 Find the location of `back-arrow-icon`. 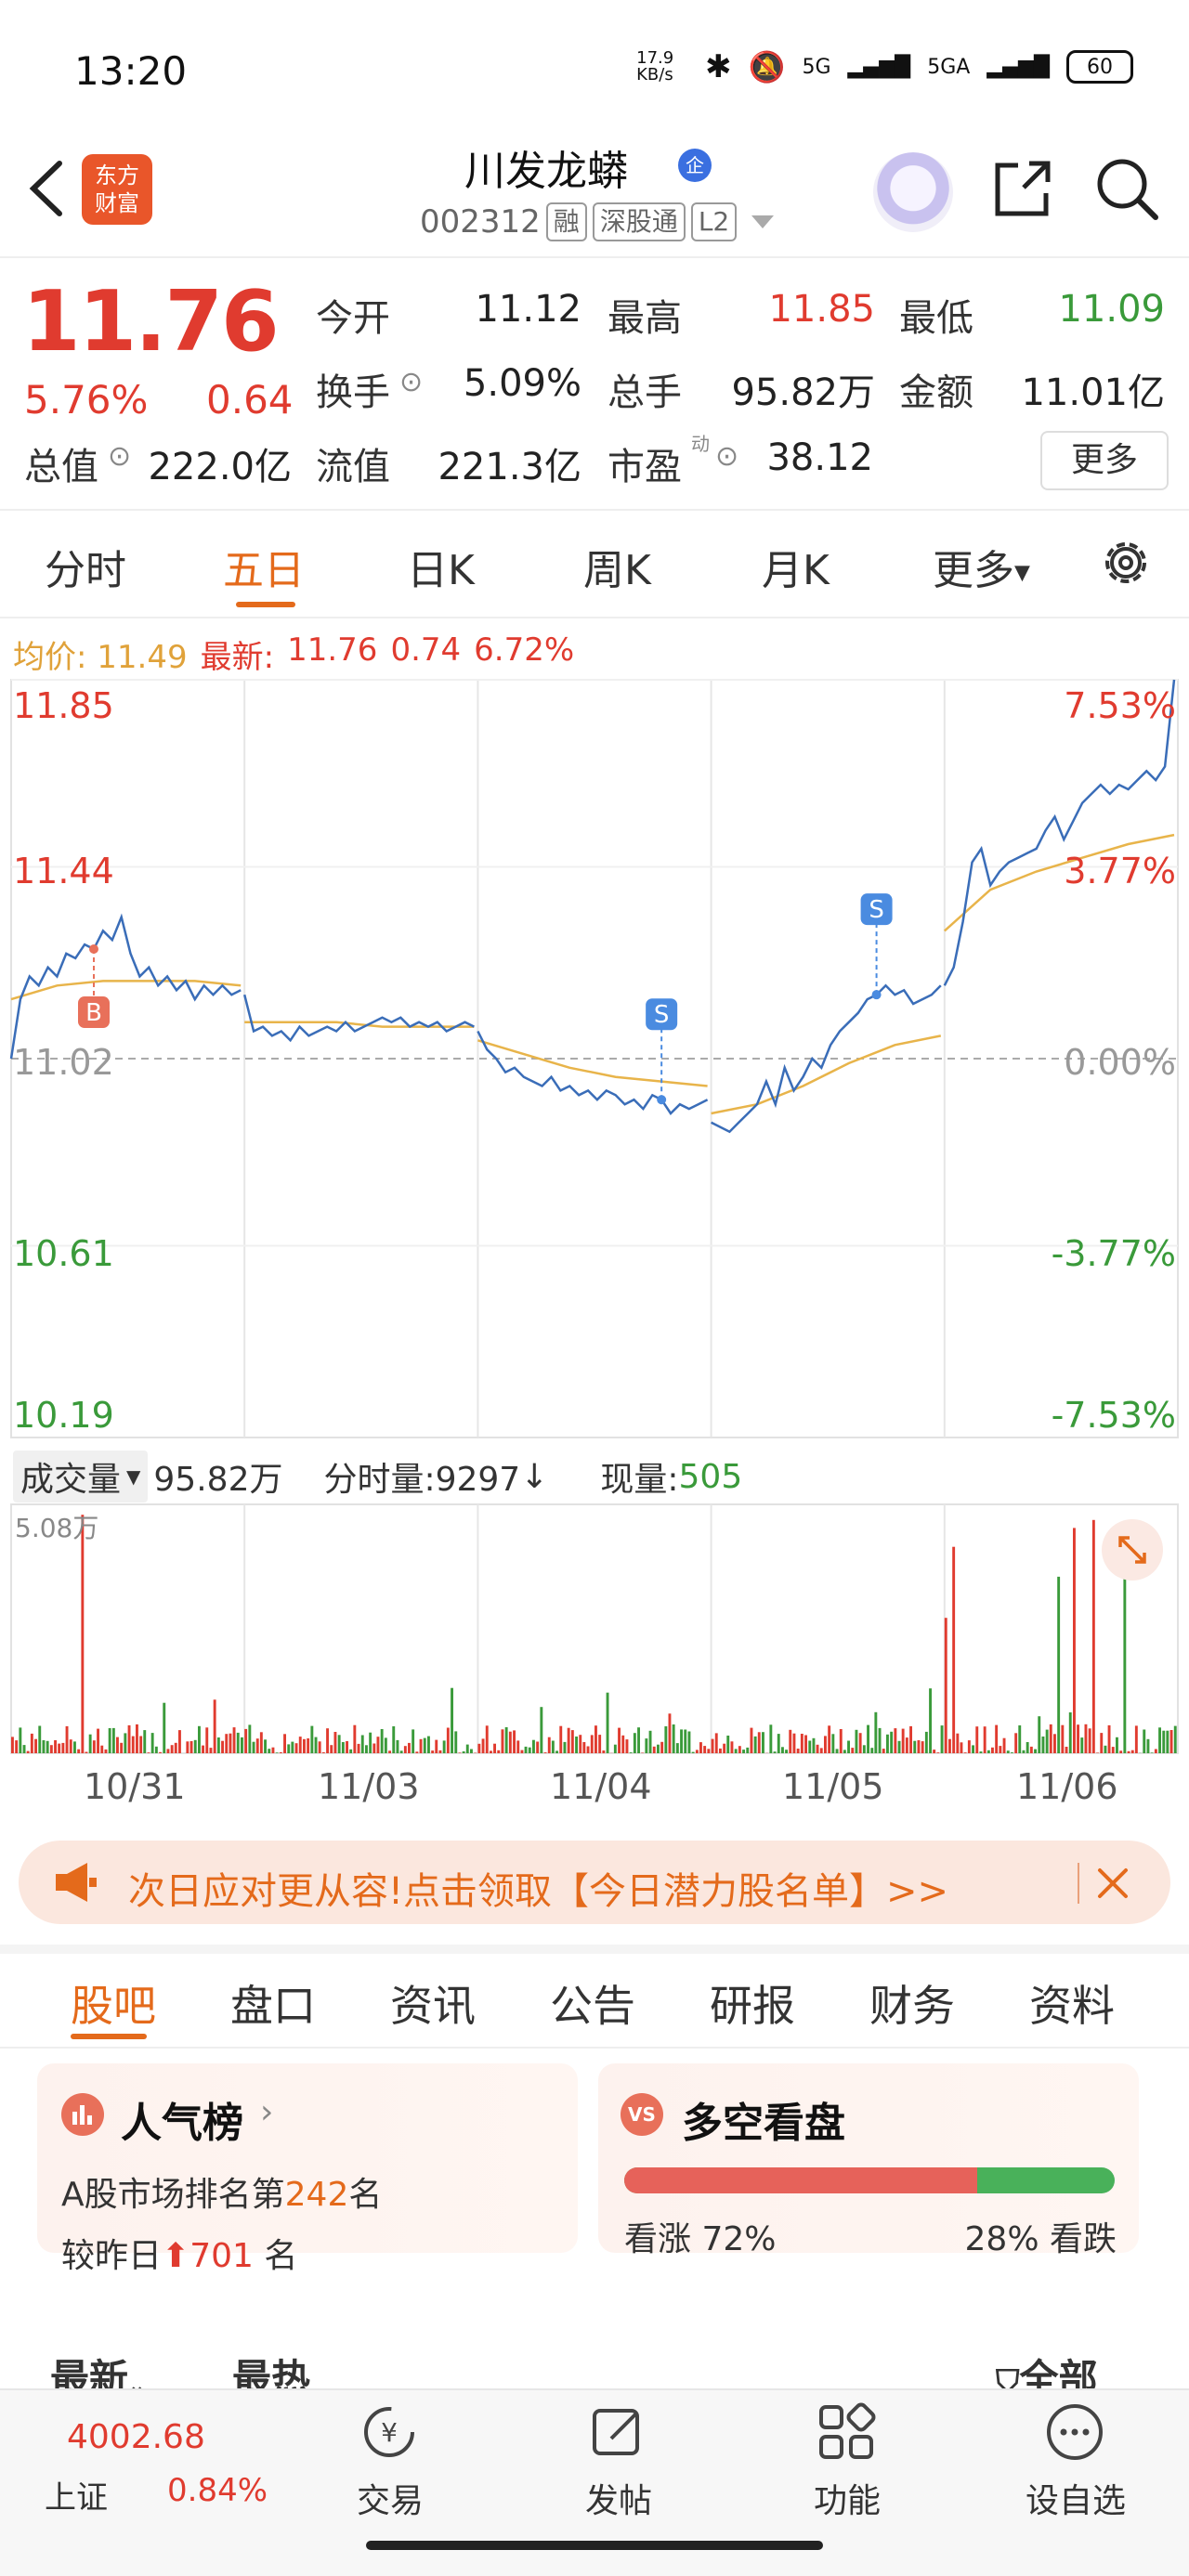

back-arrow-icon is located at coordinates (48, 189).